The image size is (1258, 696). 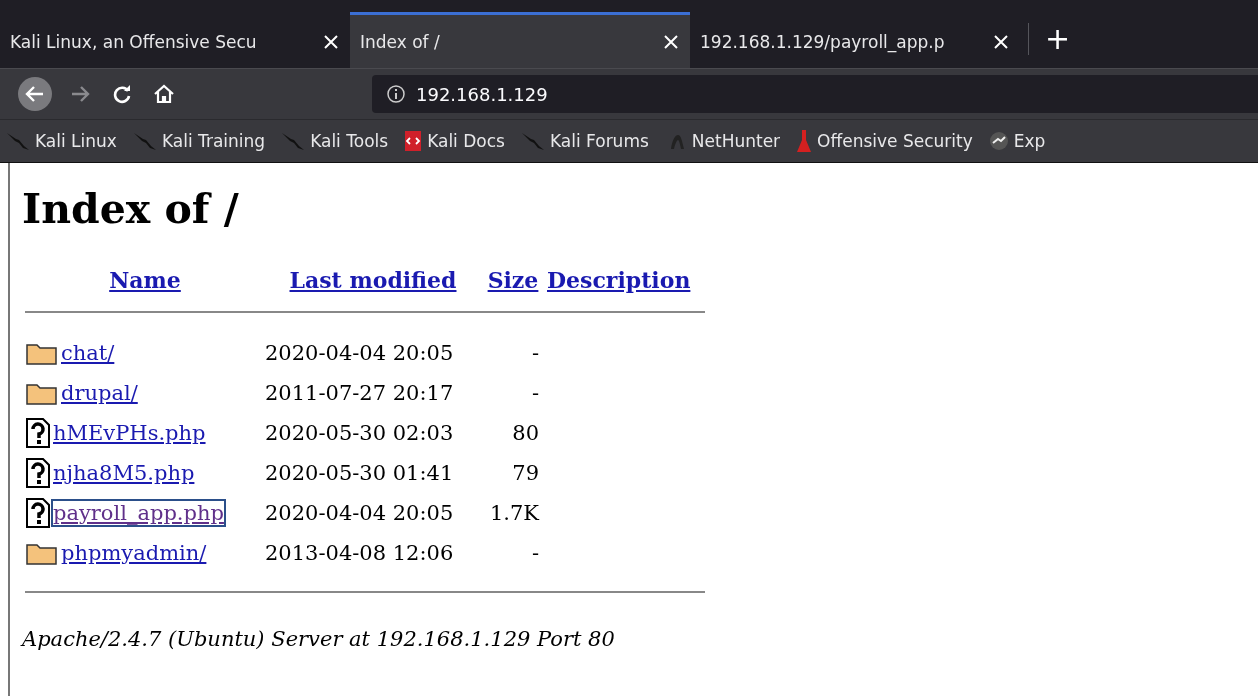 I want to click on bookmark-link: Exp, so click(x=1017, y=141).